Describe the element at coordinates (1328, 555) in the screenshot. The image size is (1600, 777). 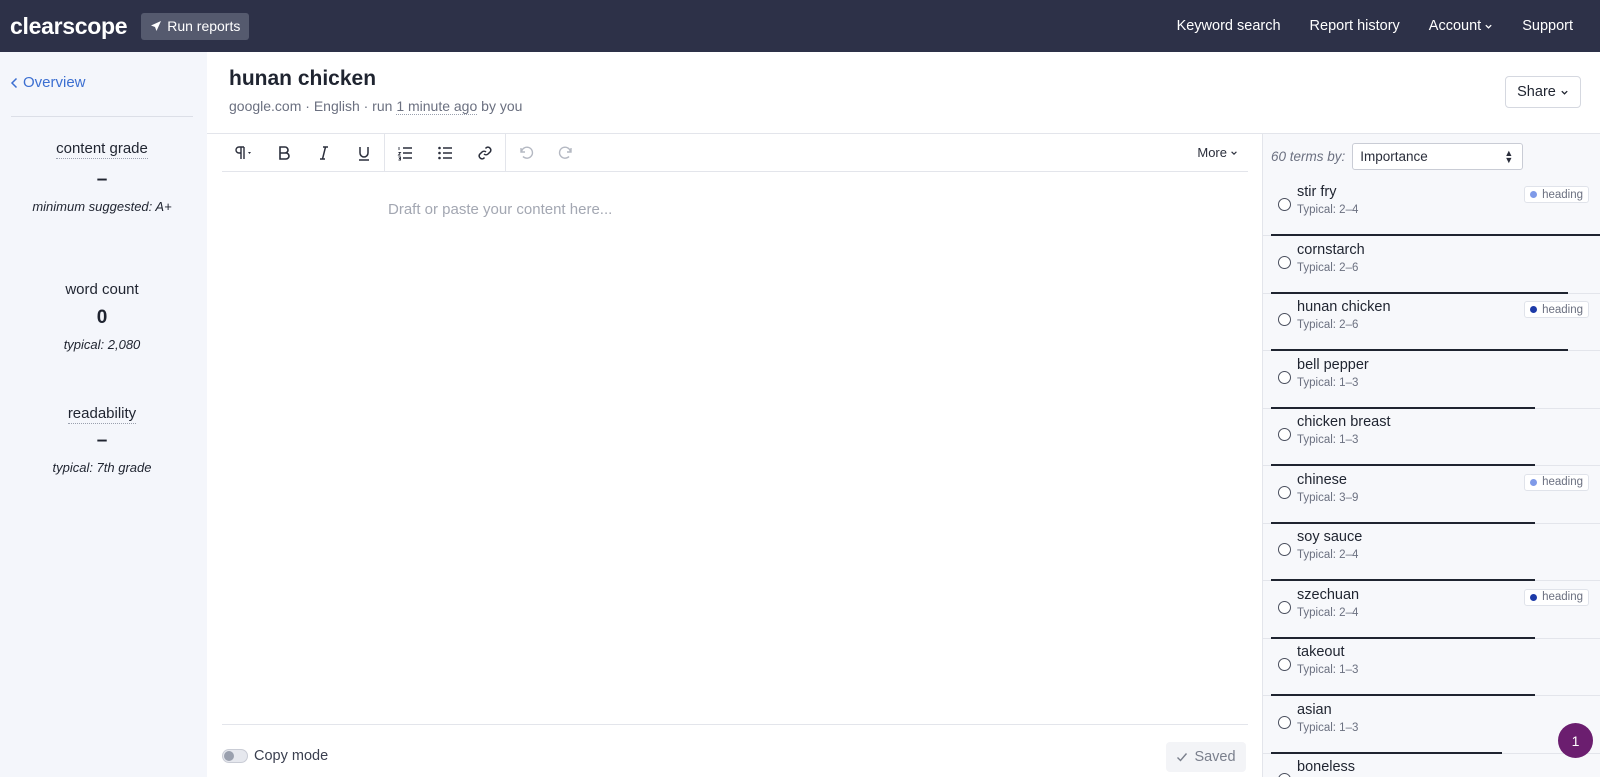
I see `term-typical: Typical: 2–4` at that location.